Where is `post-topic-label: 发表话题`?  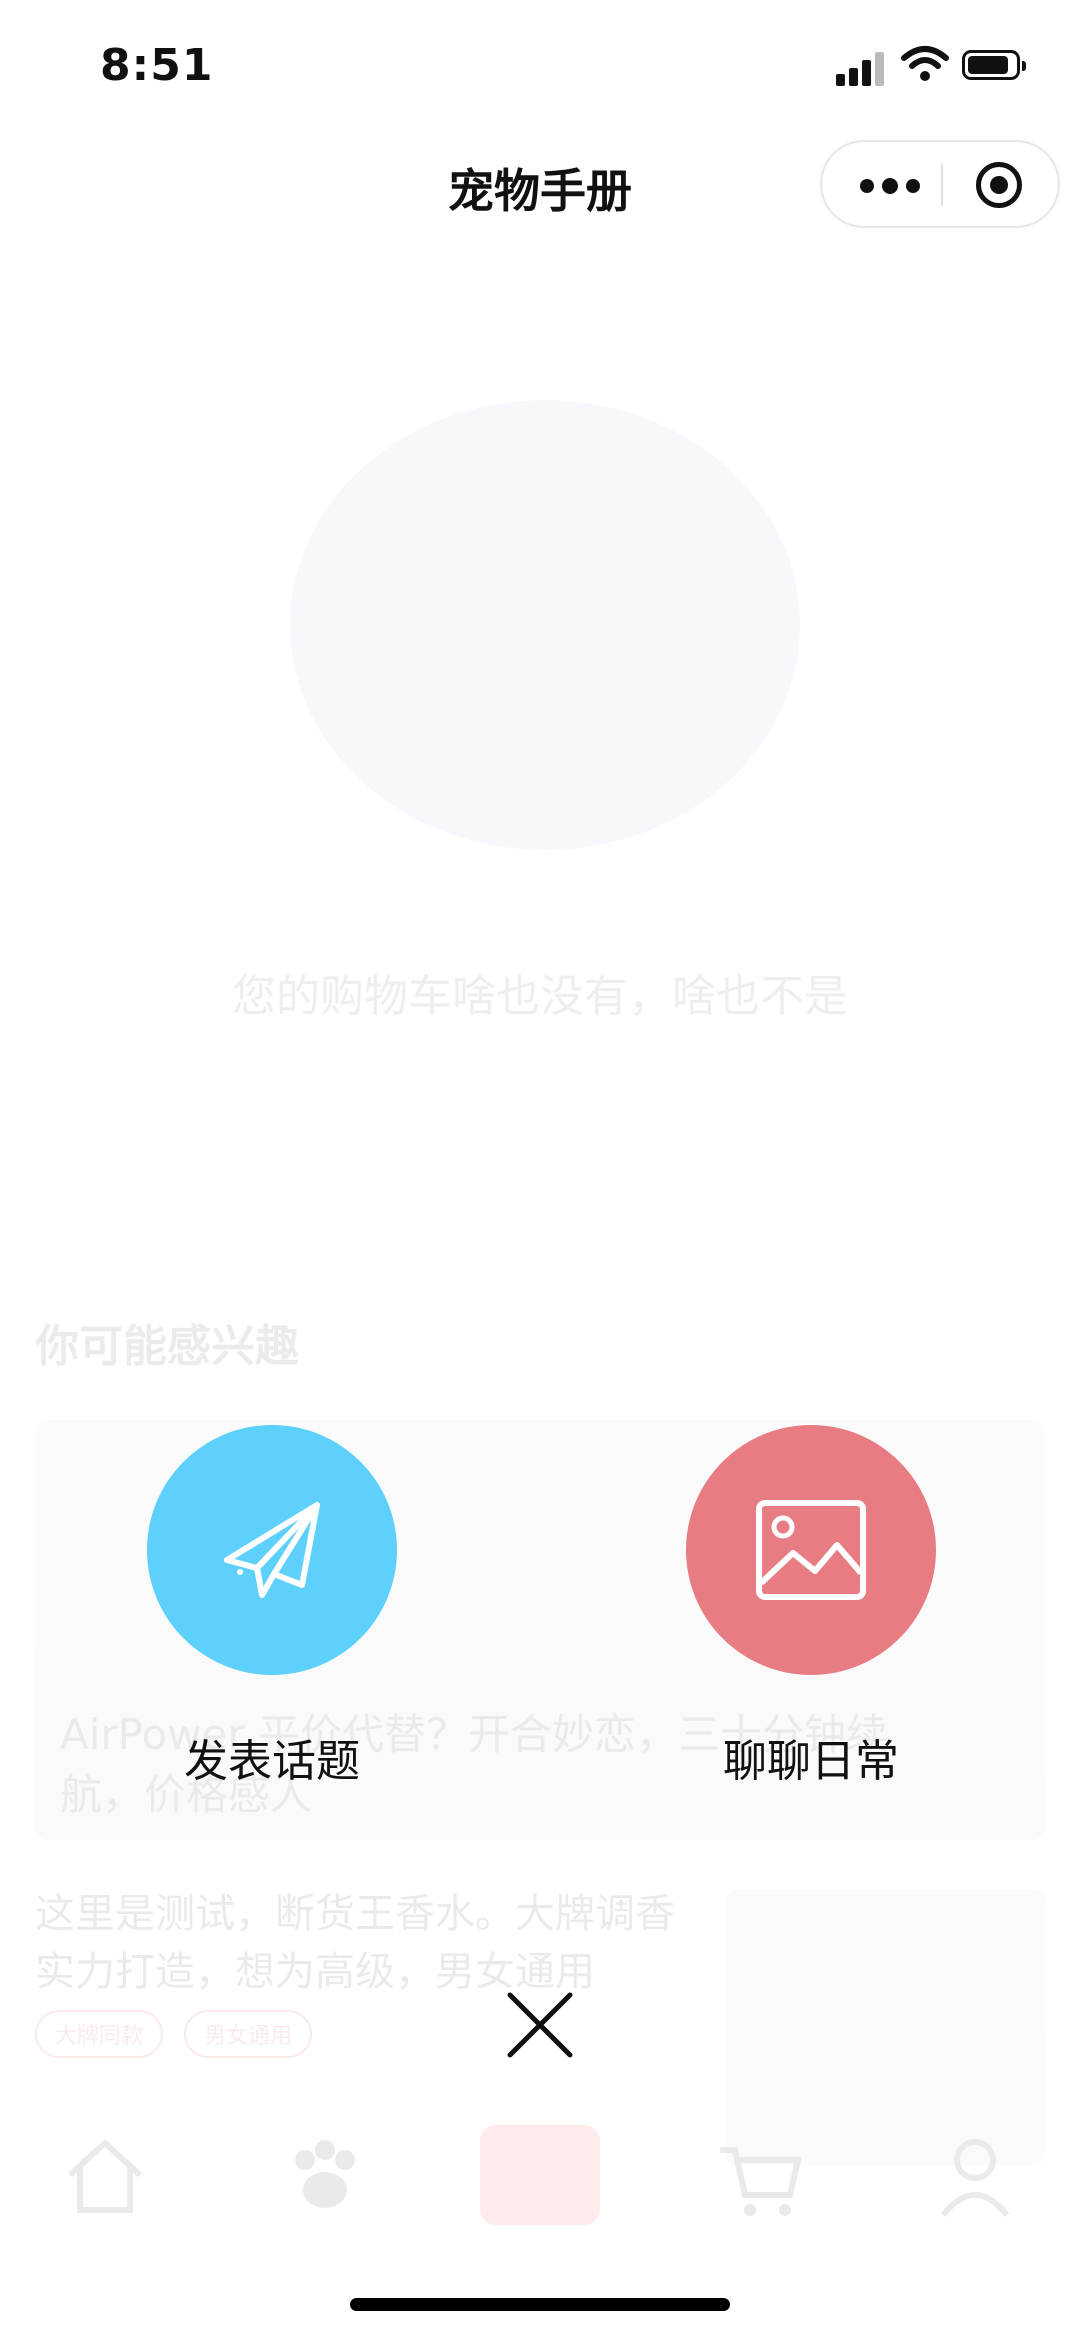 post-topic-label: 发表话题 is located at coordinates (272, 1761).